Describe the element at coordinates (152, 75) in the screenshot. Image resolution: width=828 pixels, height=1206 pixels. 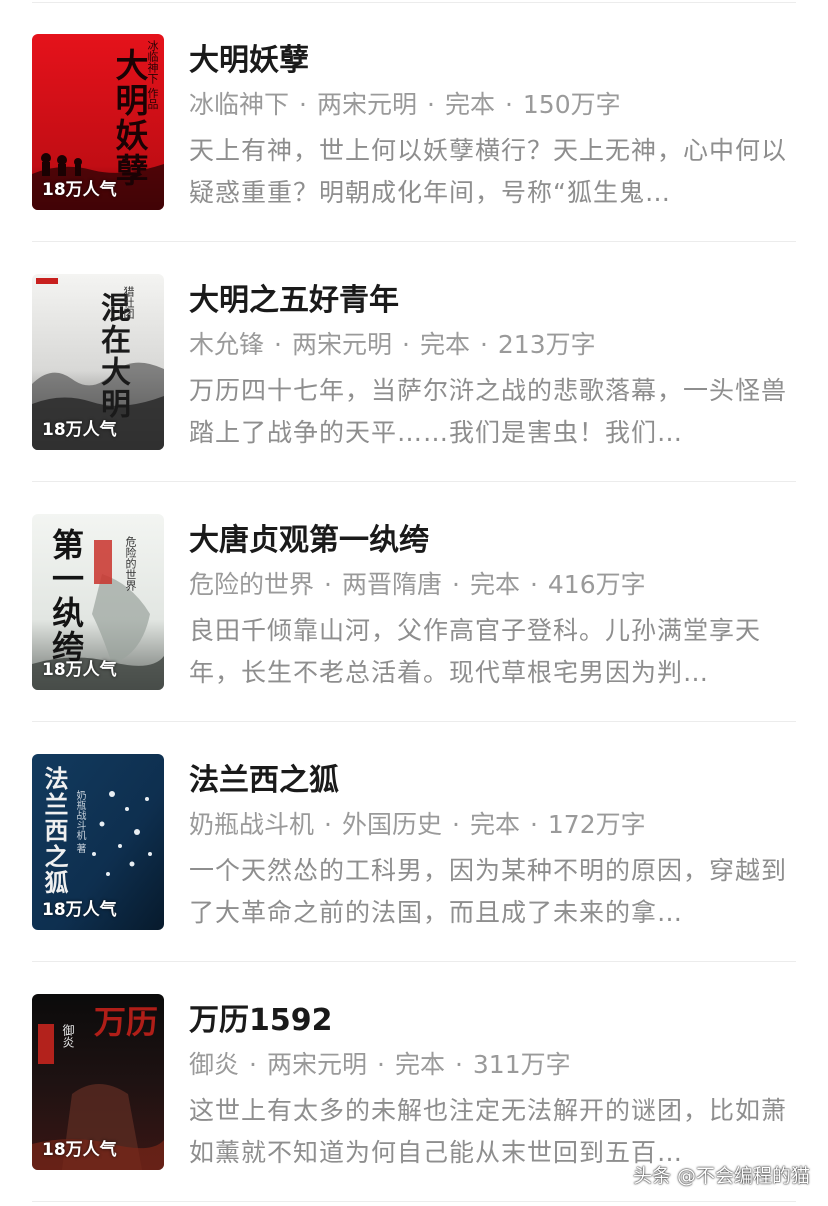
I see `cover-author-text: 冰临神下 作品` at that location.